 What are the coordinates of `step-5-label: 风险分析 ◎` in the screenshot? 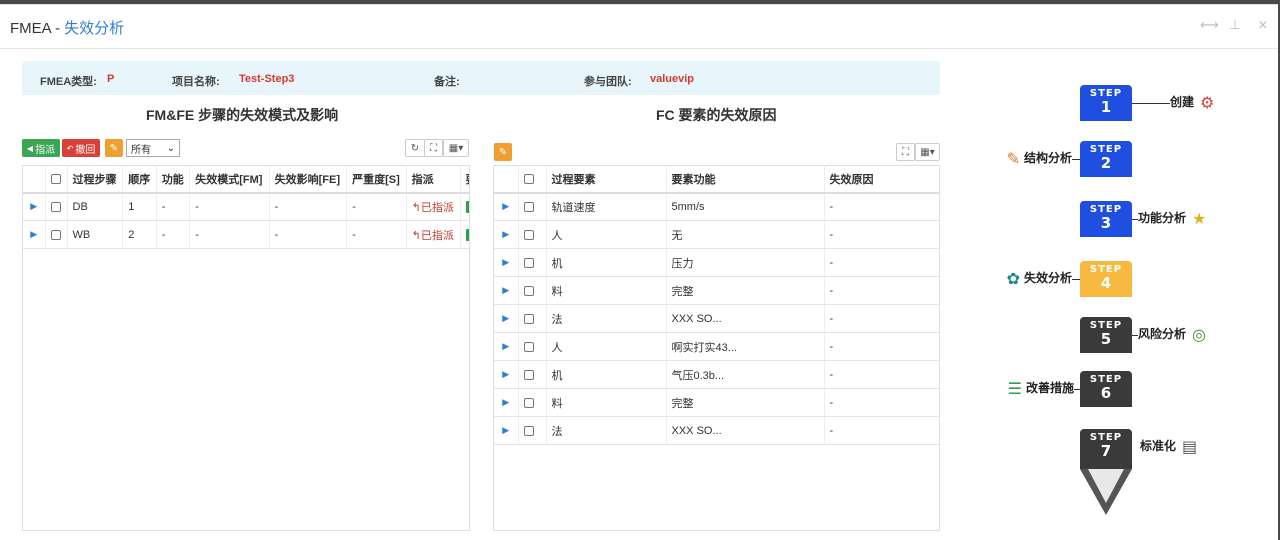 It's located at (1172, 334).